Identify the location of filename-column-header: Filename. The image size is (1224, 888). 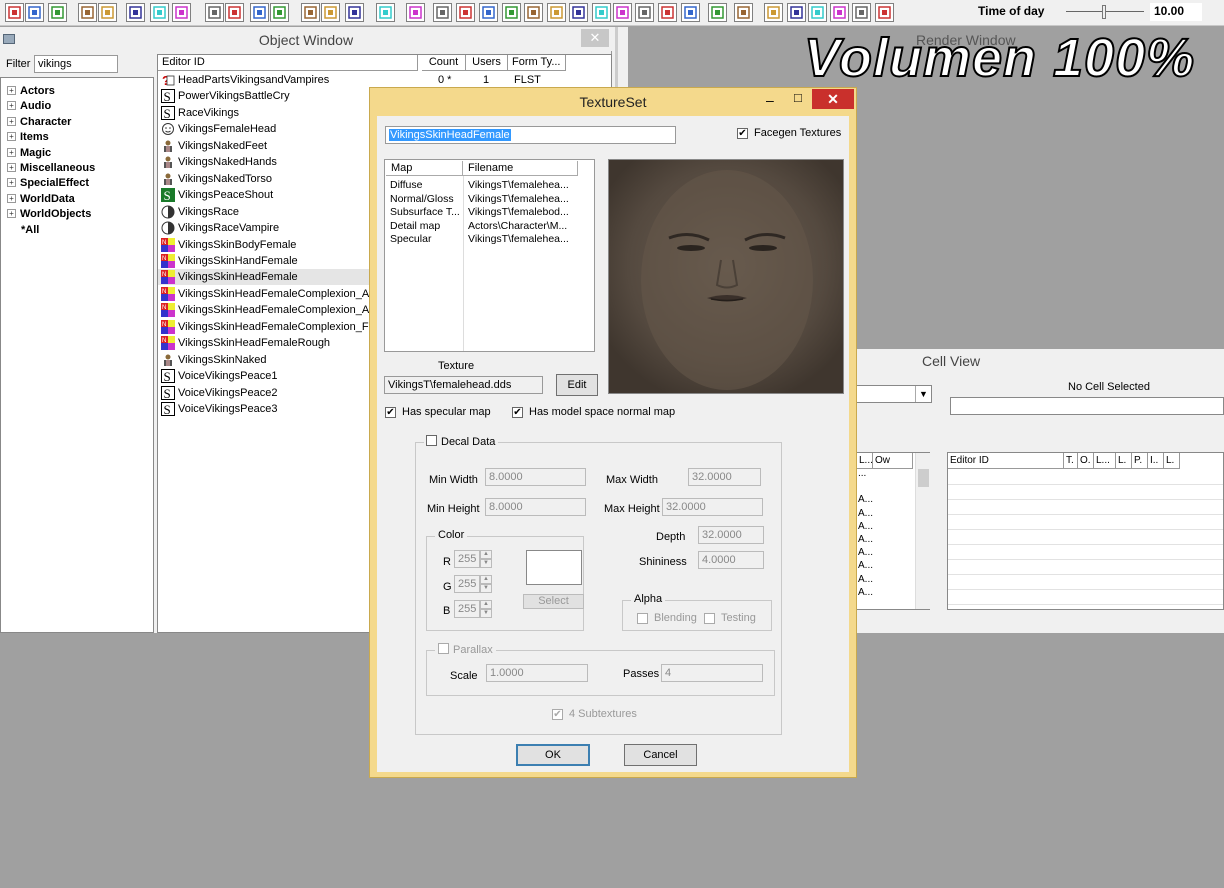
(520, 168).